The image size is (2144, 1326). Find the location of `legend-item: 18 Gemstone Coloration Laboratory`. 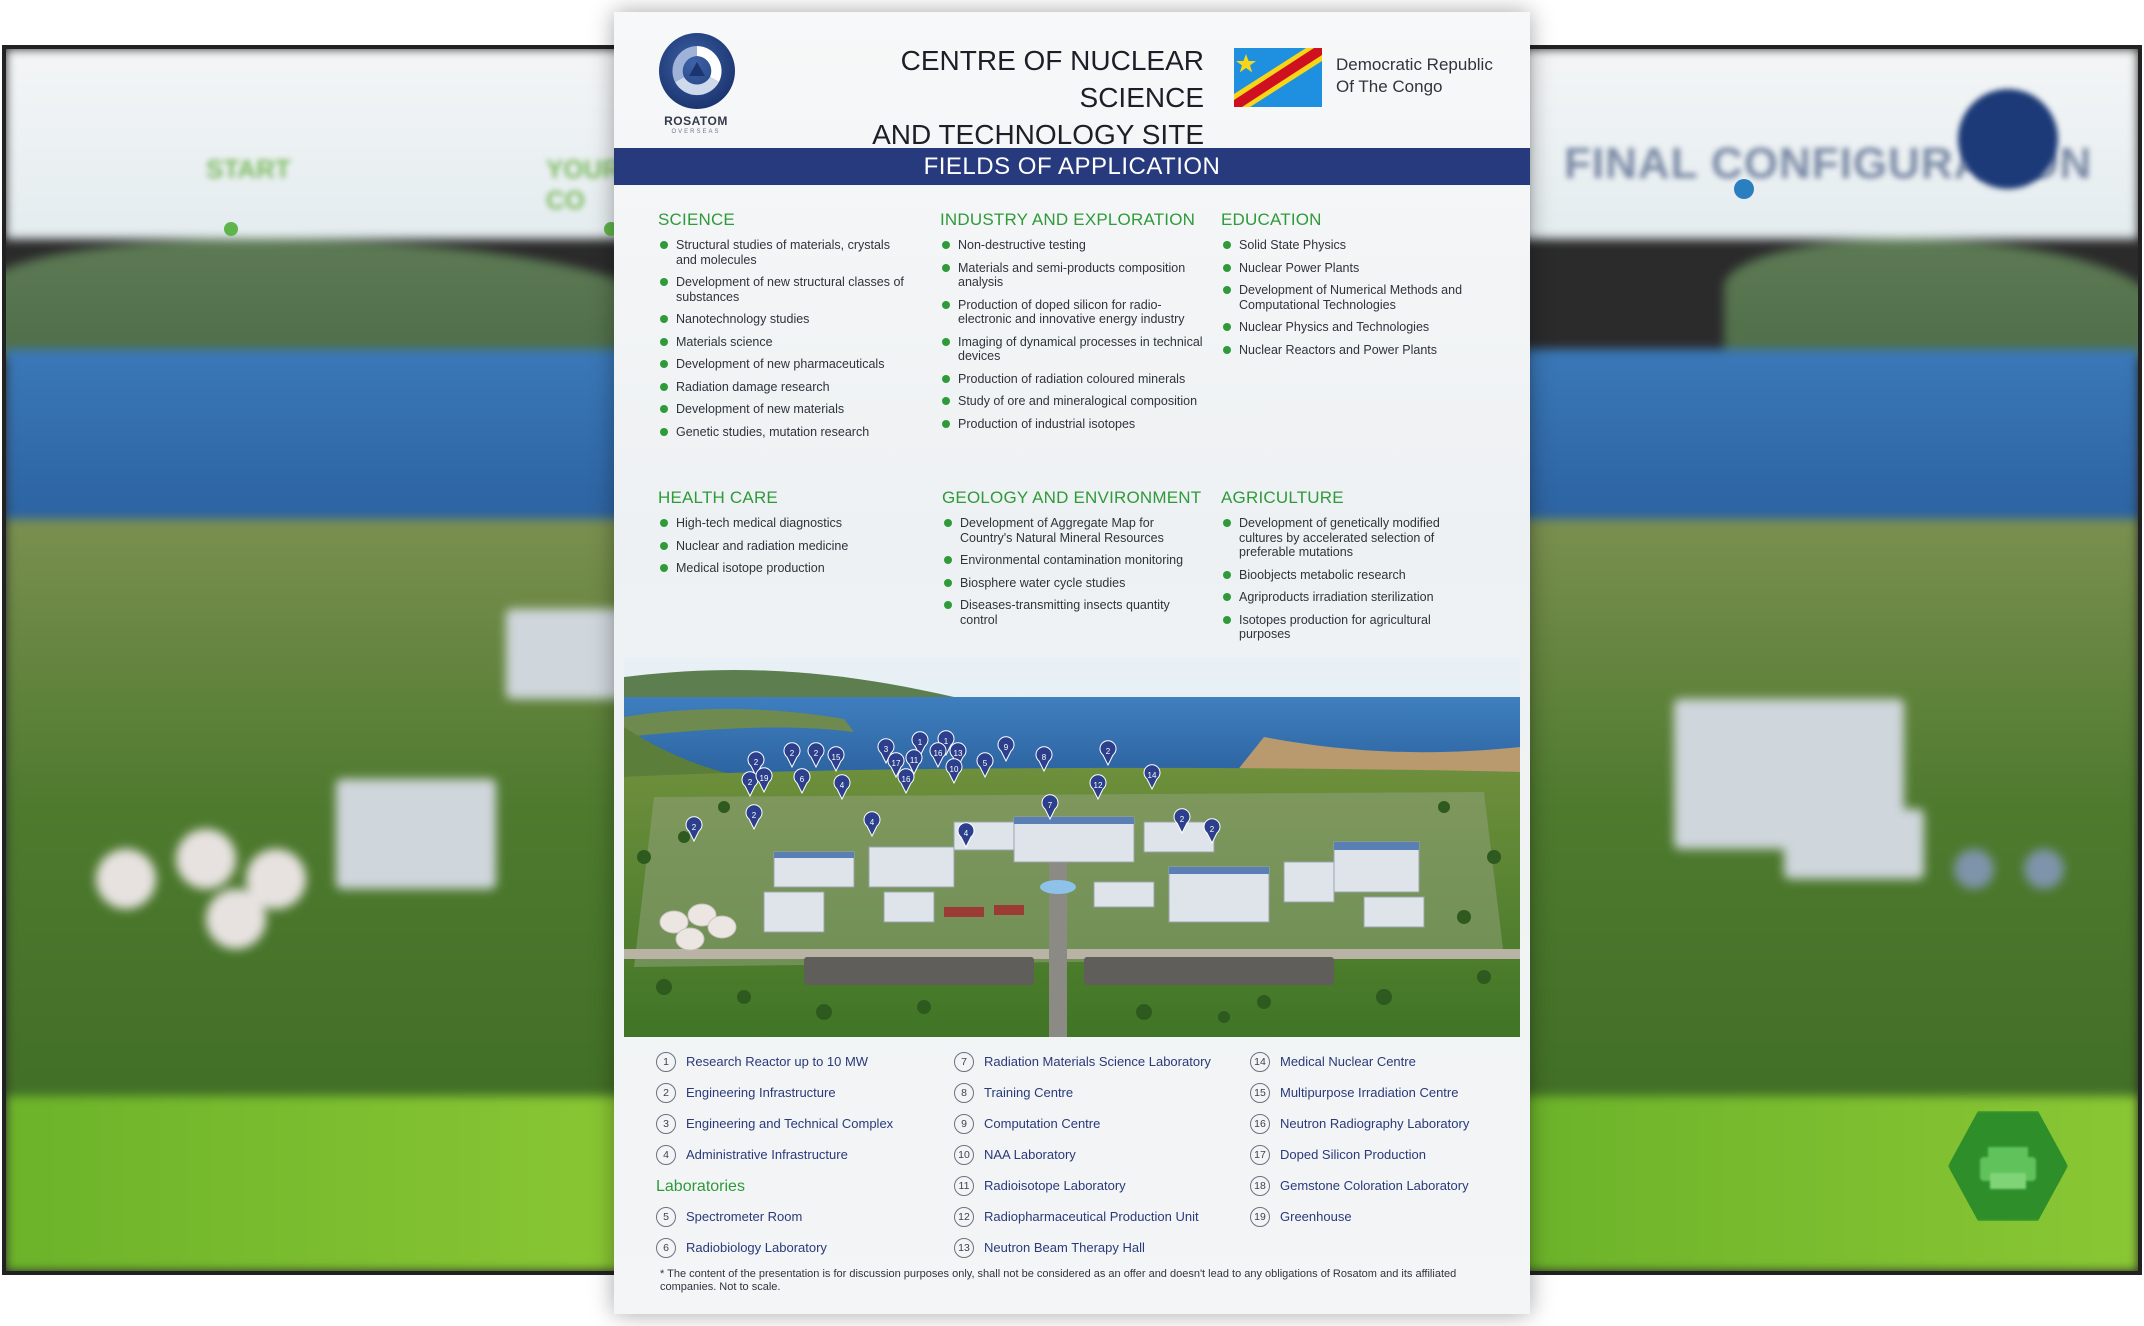

legend-item: 18 Gemstone Coloration Laboratory is located at coordinates (1385, 1191).